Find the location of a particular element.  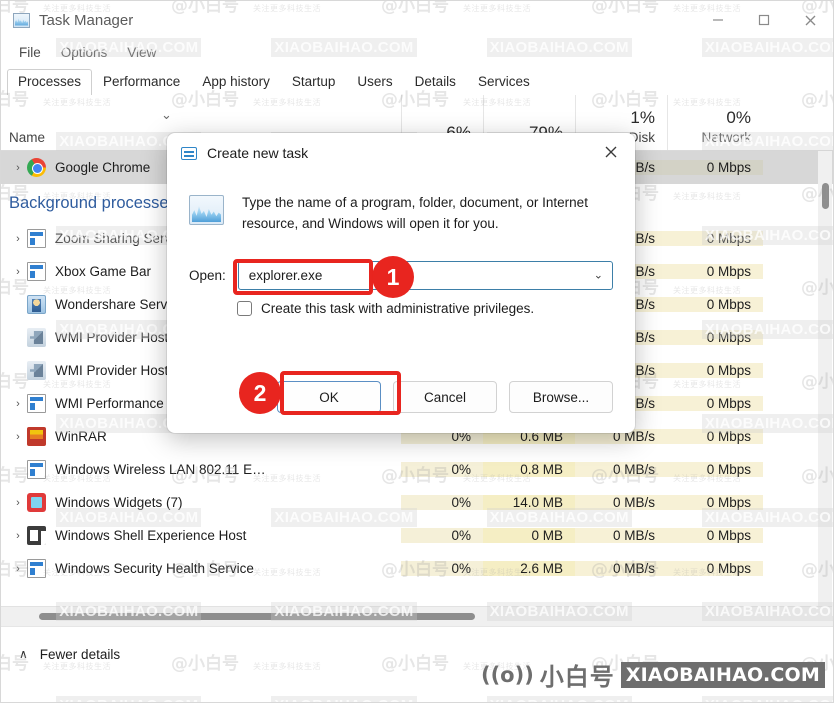

process-name: Windows Shell Experience Host is located at coordinates (151, 535).